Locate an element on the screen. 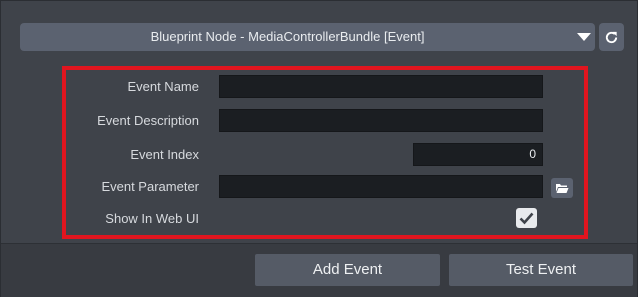 This screenshot has width=638, height=297. event-index-label: Event Index is located at coordinates (164, 154).